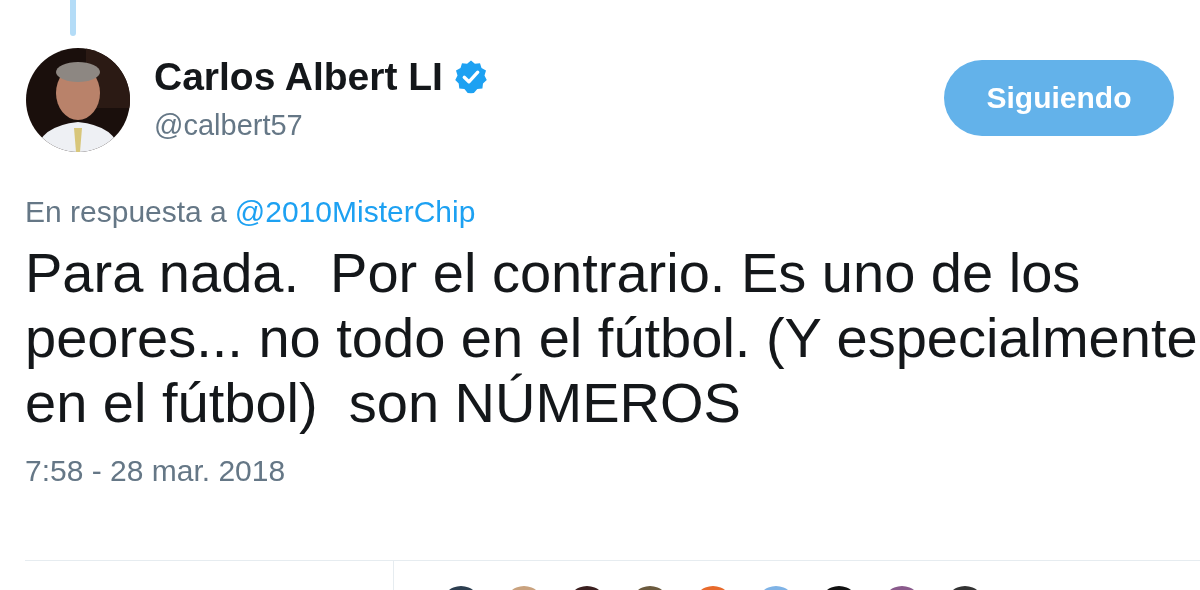 This screenshot has height=590, width=1200. What do you see at coordinates (155, 461) in the screenshot?
I see `timestamp: 7:58 - 28 mar. 2018` at bounding box center [155, 461].